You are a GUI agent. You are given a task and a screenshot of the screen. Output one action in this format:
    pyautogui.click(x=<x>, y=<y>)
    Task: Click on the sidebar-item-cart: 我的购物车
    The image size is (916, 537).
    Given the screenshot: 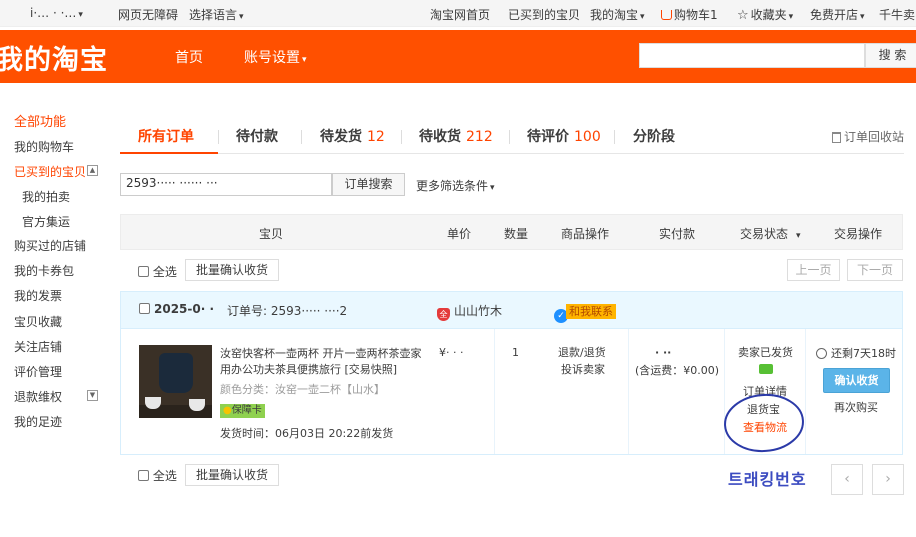 What is the action you would take?
    pyautogui.click(x=44, y=146)
    